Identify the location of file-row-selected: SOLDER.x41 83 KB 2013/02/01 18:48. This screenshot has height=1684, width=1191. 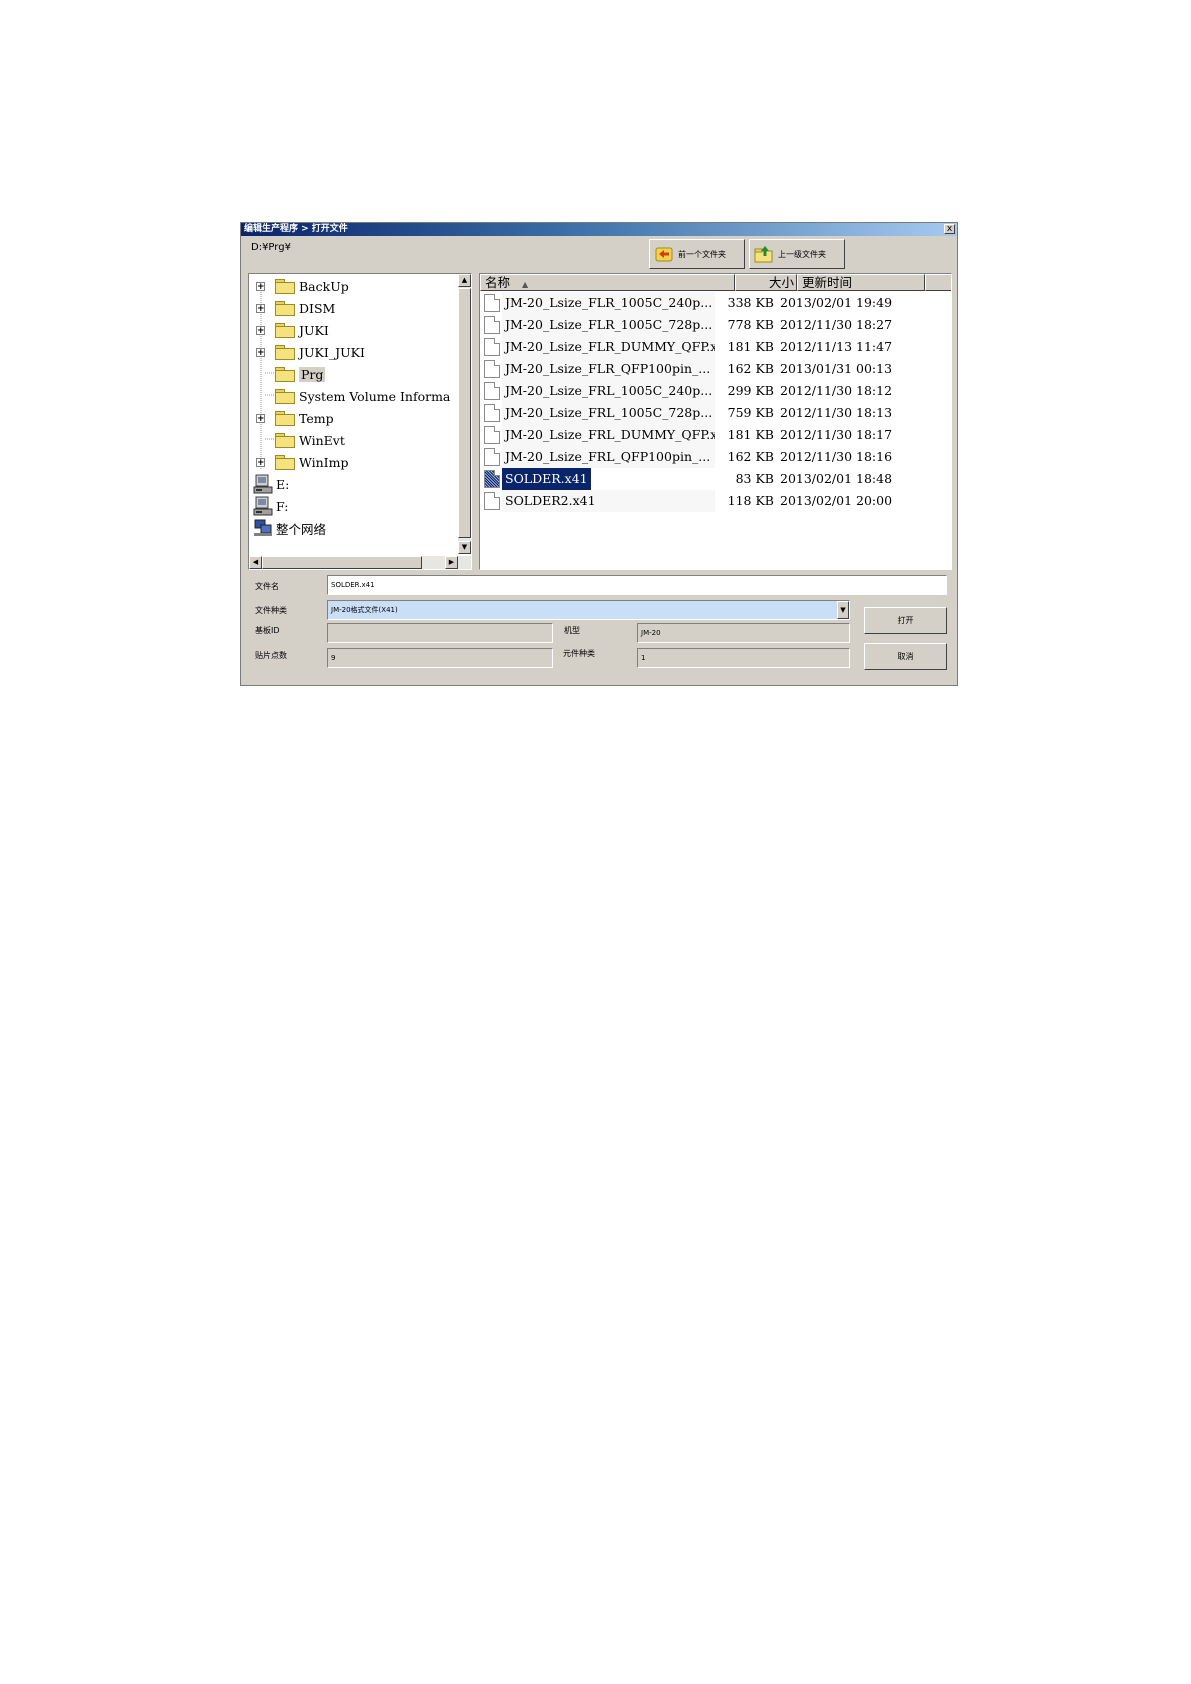
(715, 479).